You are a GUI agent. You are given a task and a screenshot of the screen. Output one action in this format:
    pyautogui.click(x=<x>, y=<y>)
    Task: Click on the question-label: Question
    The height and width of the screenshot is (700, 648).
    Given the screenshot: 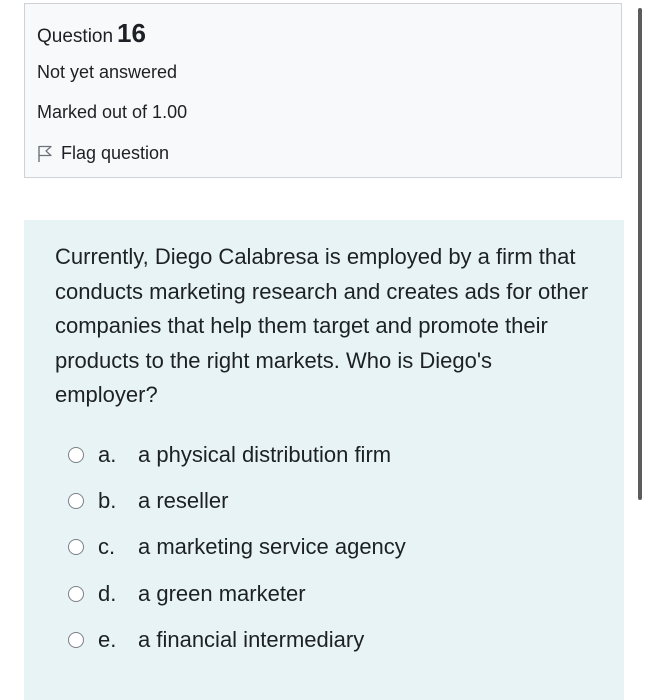 What is the action you would take?
    pyautogui.click(x=75, y=36)
    